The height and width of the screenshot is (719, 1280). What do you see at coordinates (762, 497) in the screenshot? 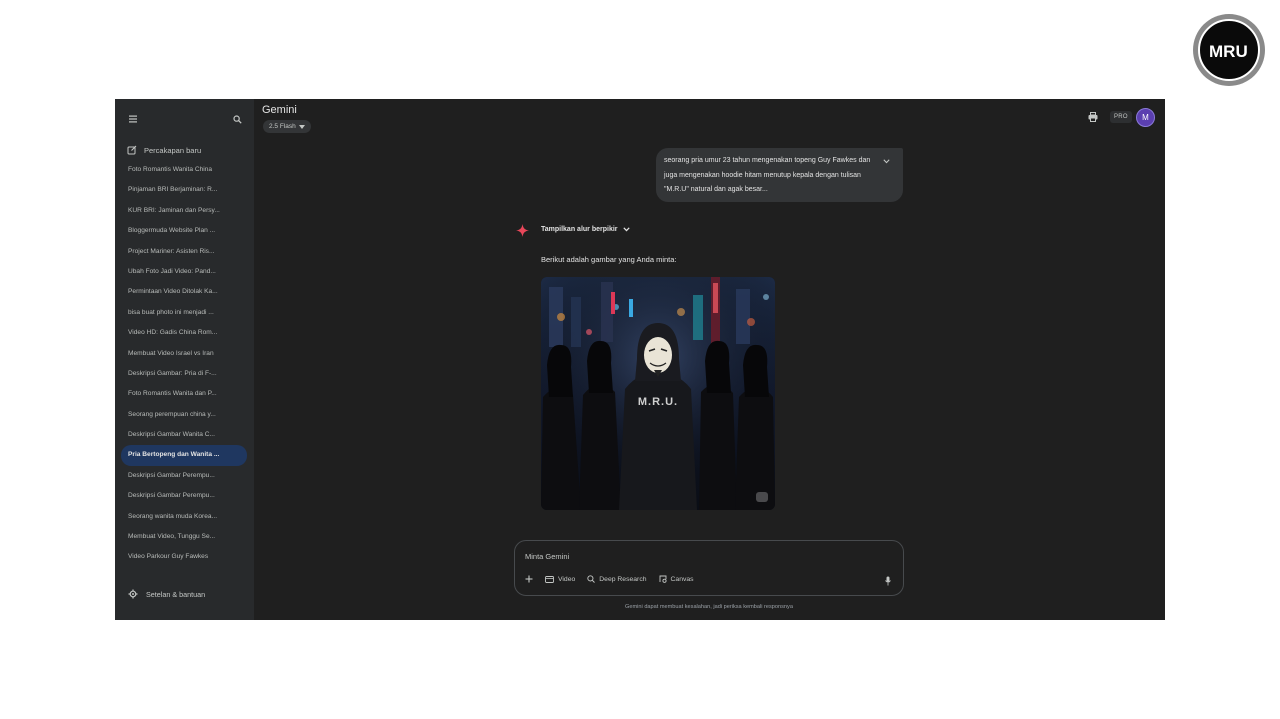
I see `image-download-button` at bounding box center [762, 497].